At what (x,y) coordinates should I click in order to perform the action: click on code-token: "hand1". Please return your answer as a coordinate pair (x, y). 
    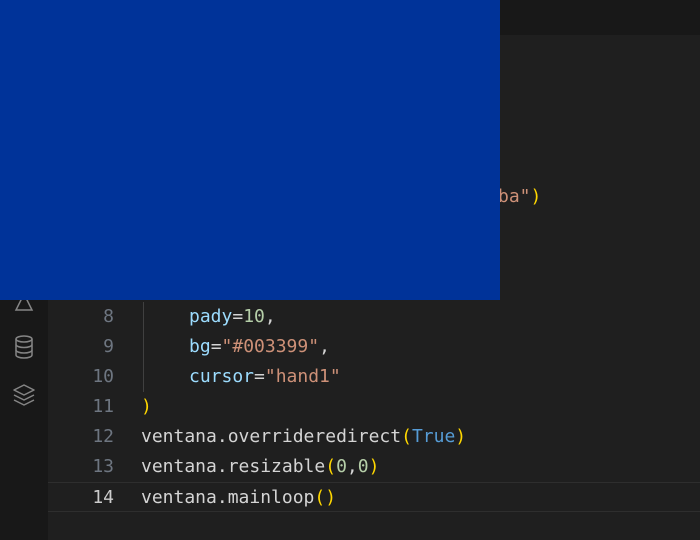
    Looking at the image, I should click on (302, 376).